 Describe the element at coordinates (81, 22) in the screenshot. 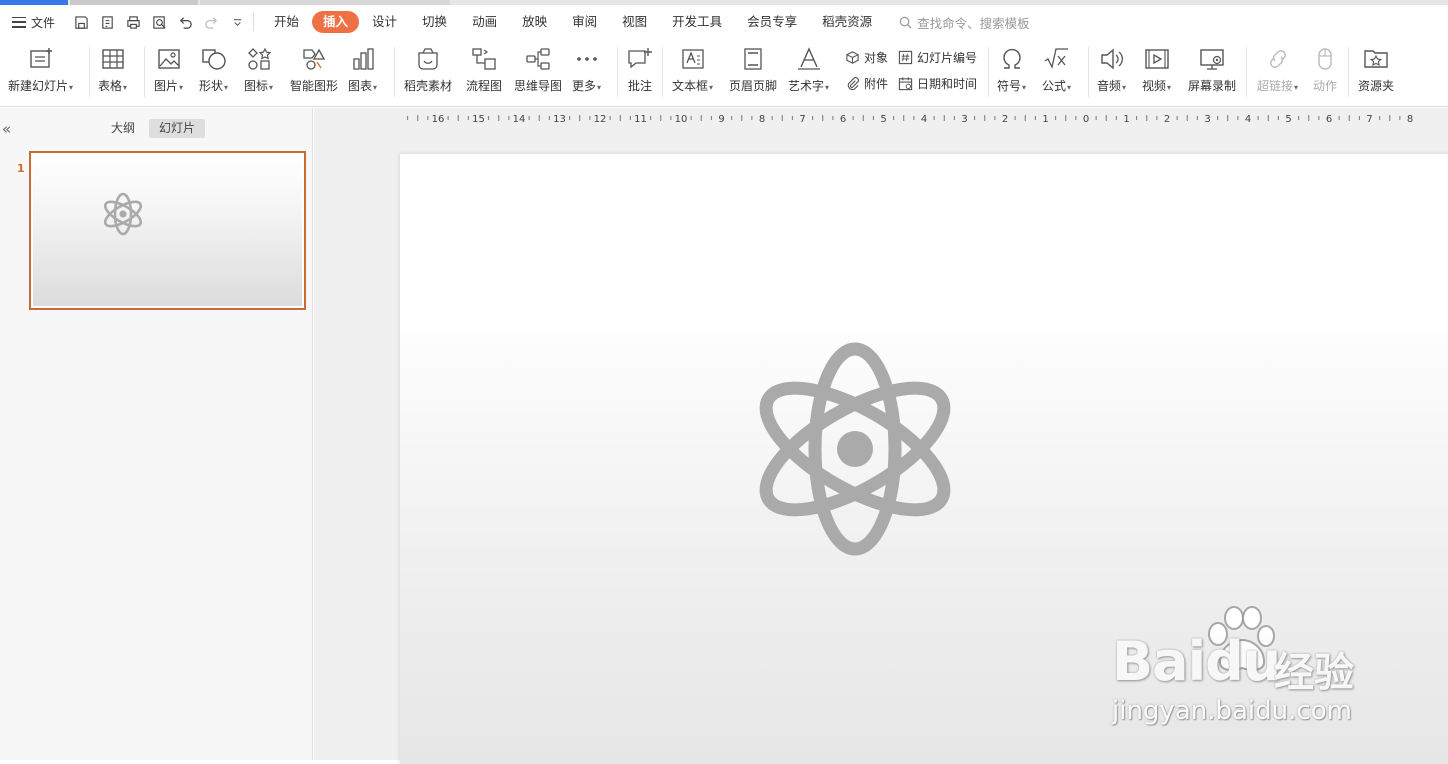

I see `save-icon` at that location.